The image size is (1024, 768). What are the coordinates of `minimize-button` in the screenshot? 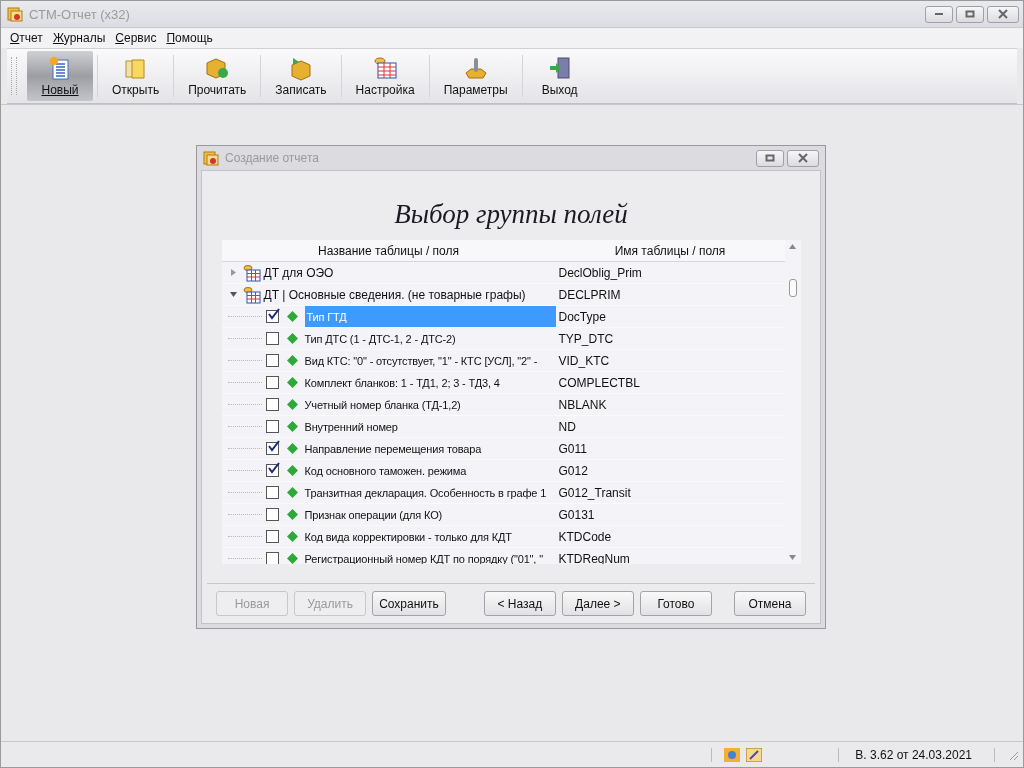 It's located at (939, 14).